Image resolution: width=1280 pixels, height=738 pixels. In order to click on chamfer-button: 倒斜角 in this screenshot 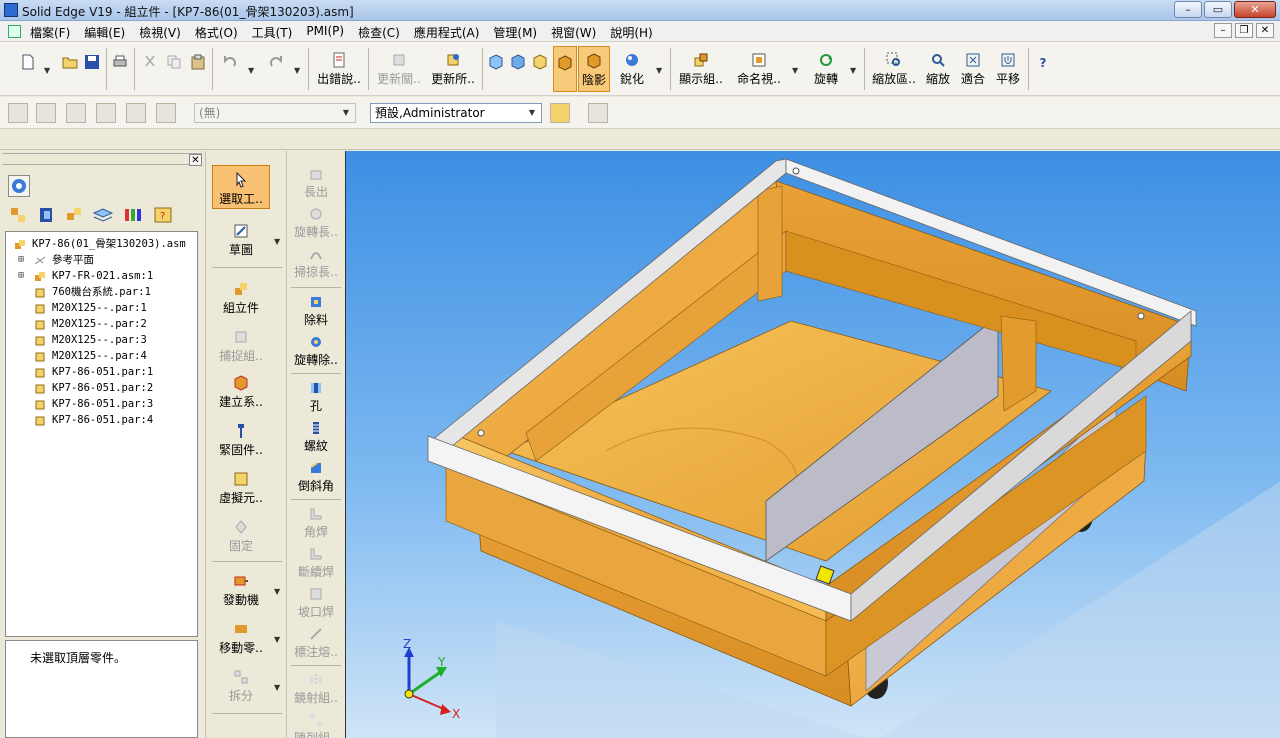, I will do `click(316, 477)`.